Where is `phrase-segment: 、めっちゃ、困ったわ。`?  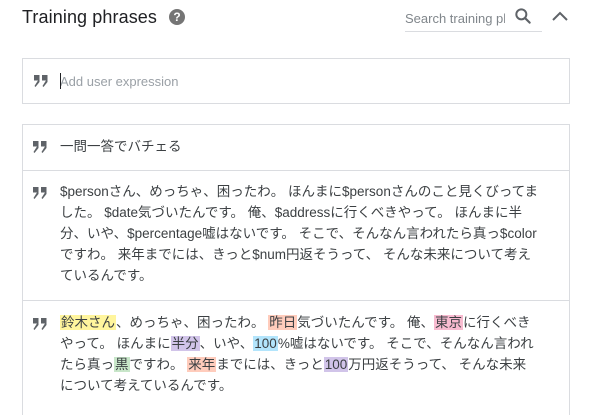 phrase-segment: 、めっちゃ、困ったわ。 is located at coordinates (192, 322).